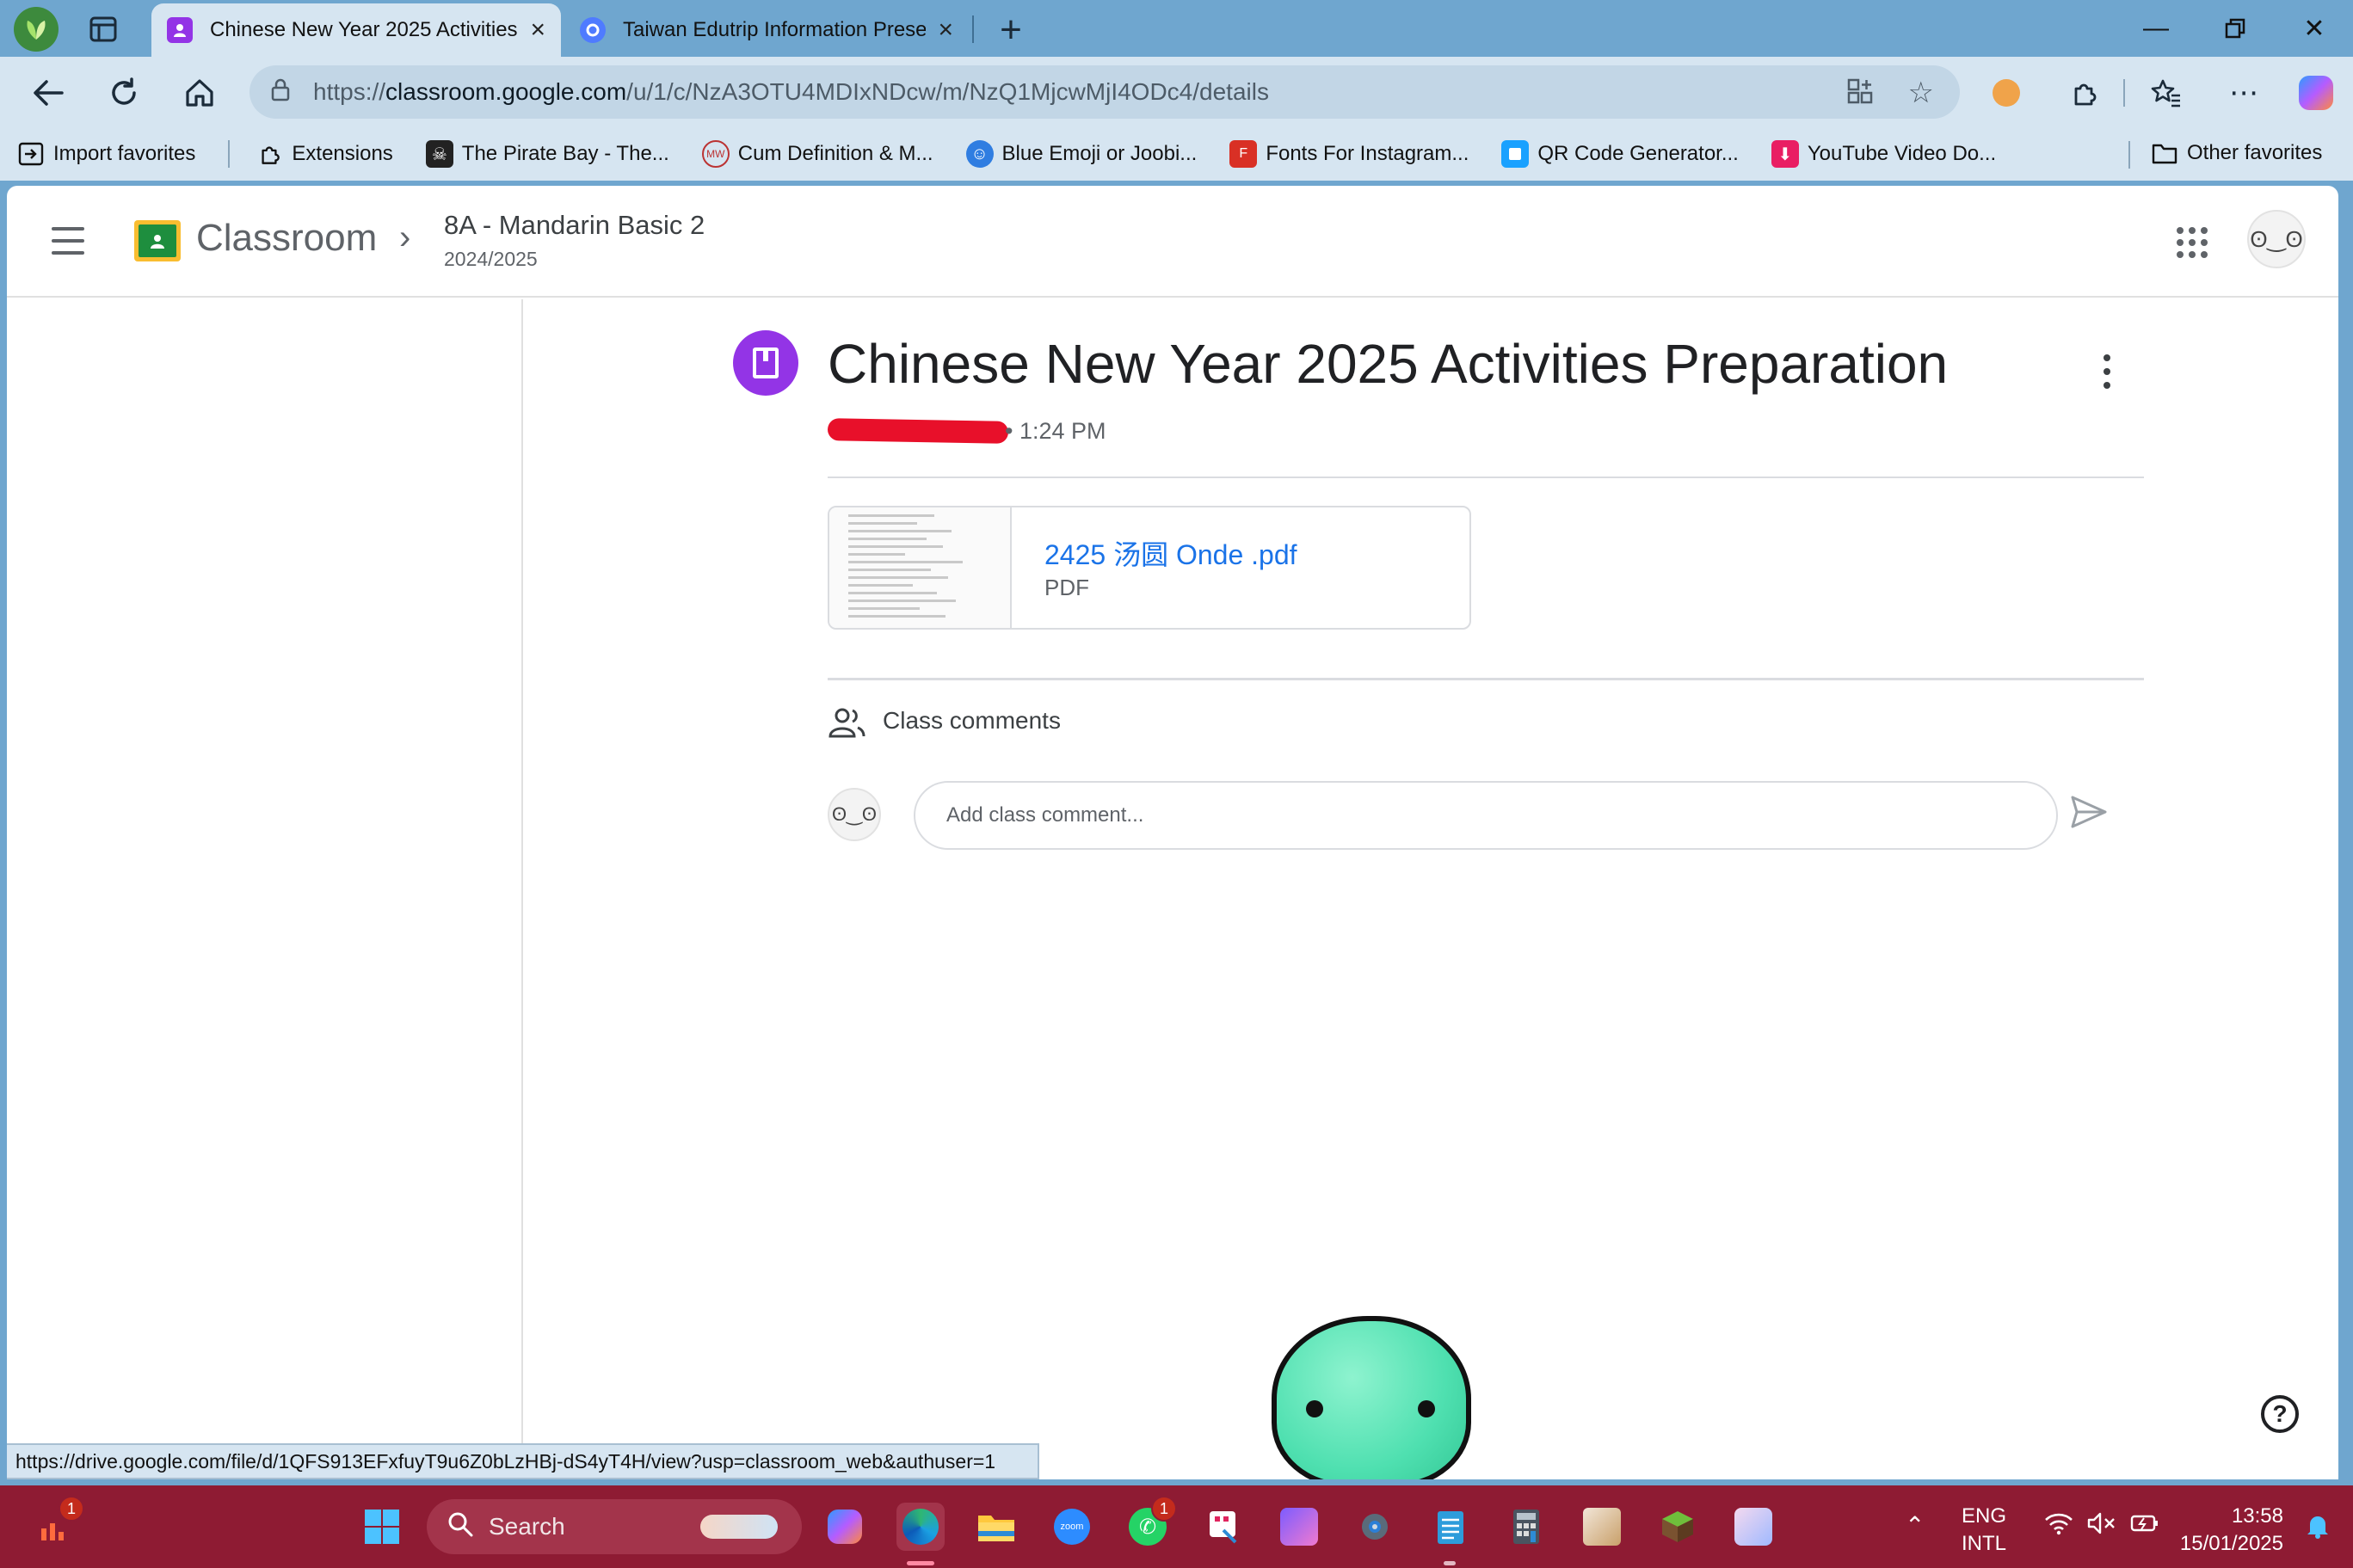 The image size is (2353, 1568). I want to click on new-tab-icon: +, so click(1010, 31).